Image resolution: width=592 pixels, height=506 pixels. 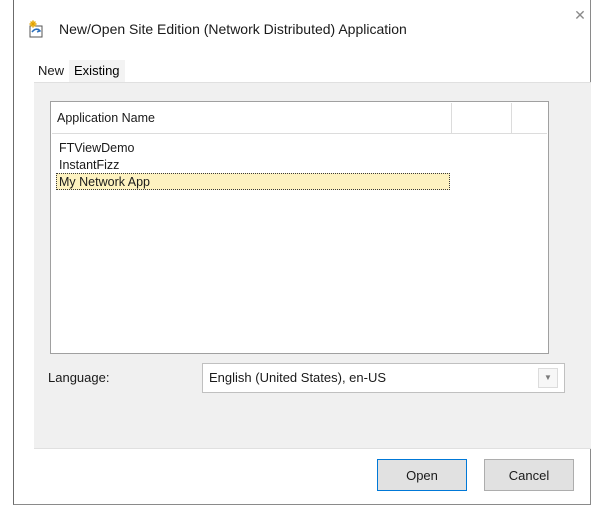 What do you see at coordinates (482, 118) in the screenshot?
I see `column-header-blank` at bounding box center [482, 118].